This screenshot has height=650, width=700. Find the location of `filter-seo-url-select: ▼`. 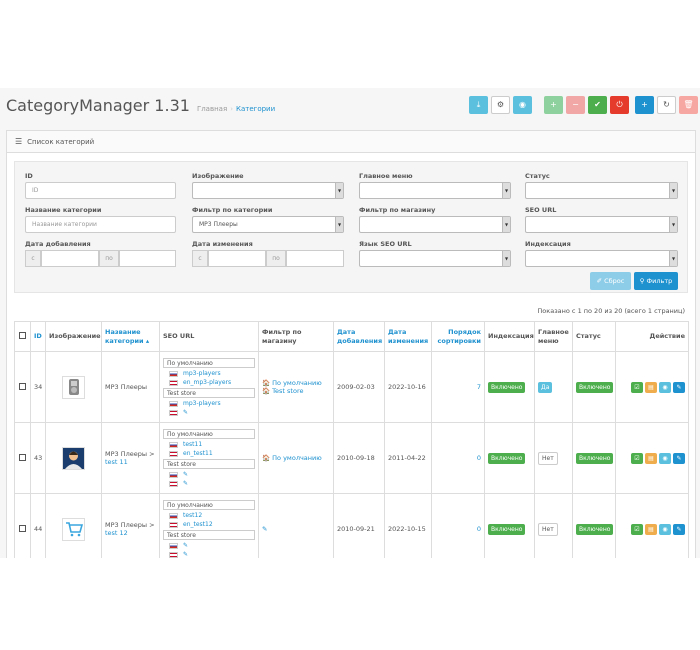

filter-seo-url-select: ▼ is located at coordinates (601, 224).